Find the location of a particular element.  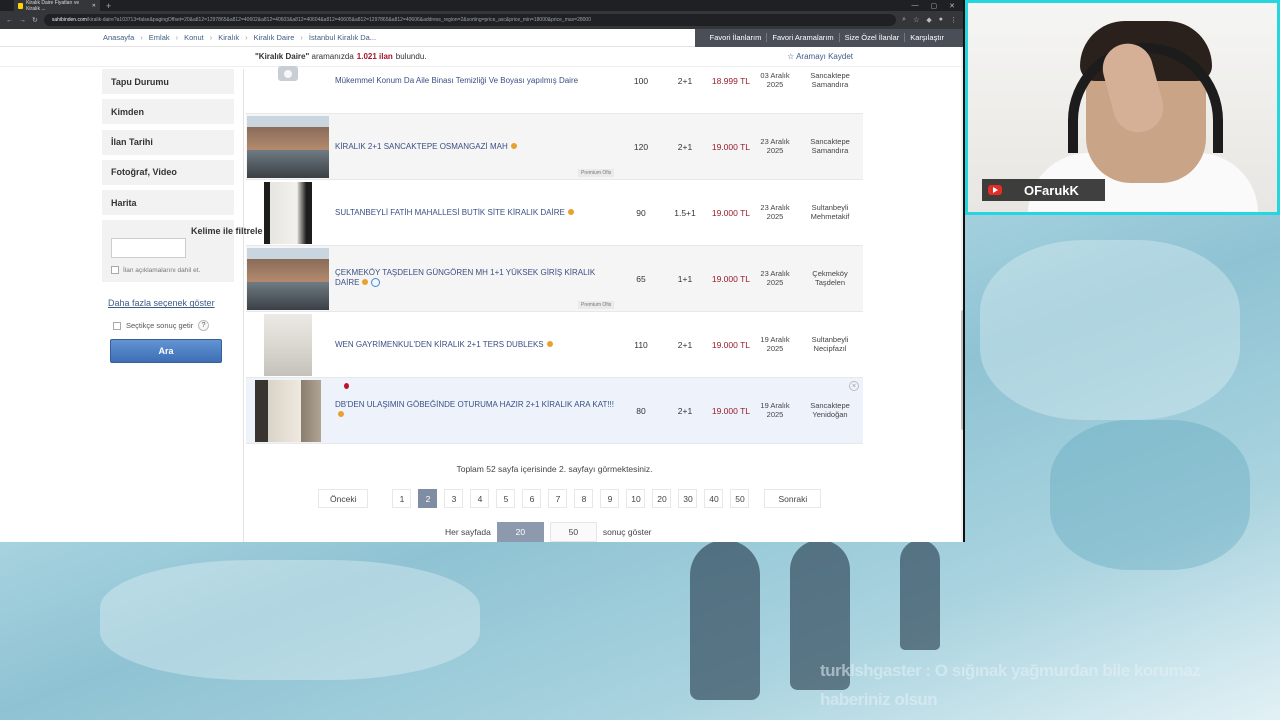

listing-title-text: KİRALIK 2+1 SANCAKTEPE OSMANGAZİ MAH is located at coordinates (421, 146).